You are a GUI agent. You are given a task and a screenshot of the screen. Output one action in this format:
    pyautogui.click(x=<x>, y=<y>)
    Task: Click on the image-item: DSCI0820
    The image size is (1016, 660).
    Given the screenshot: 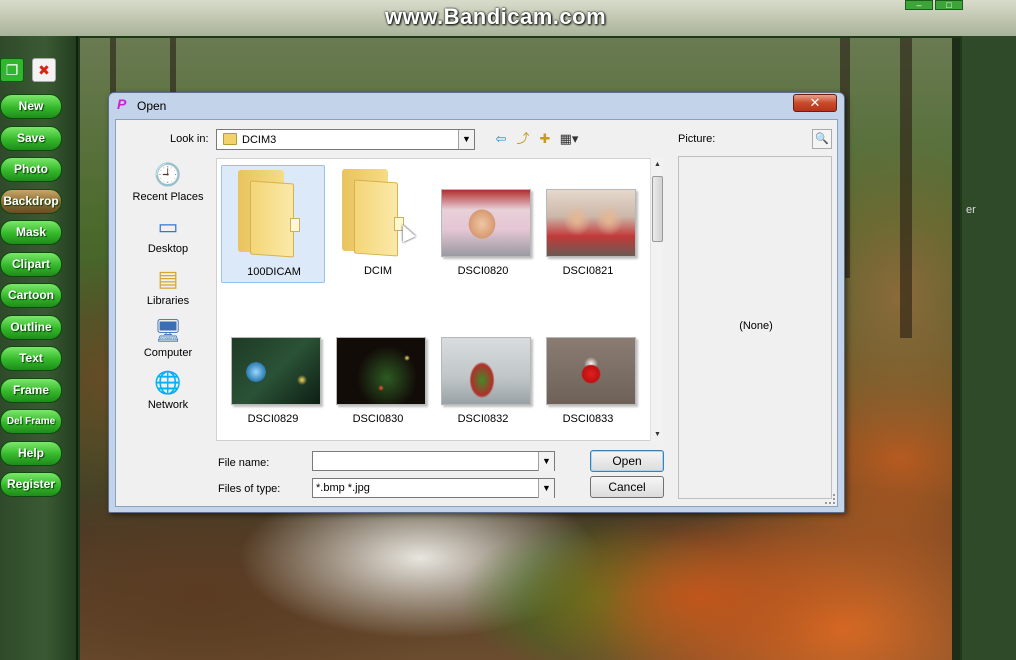 What is the action you would take?
    pyautogui.click(x=483, y=224)
    